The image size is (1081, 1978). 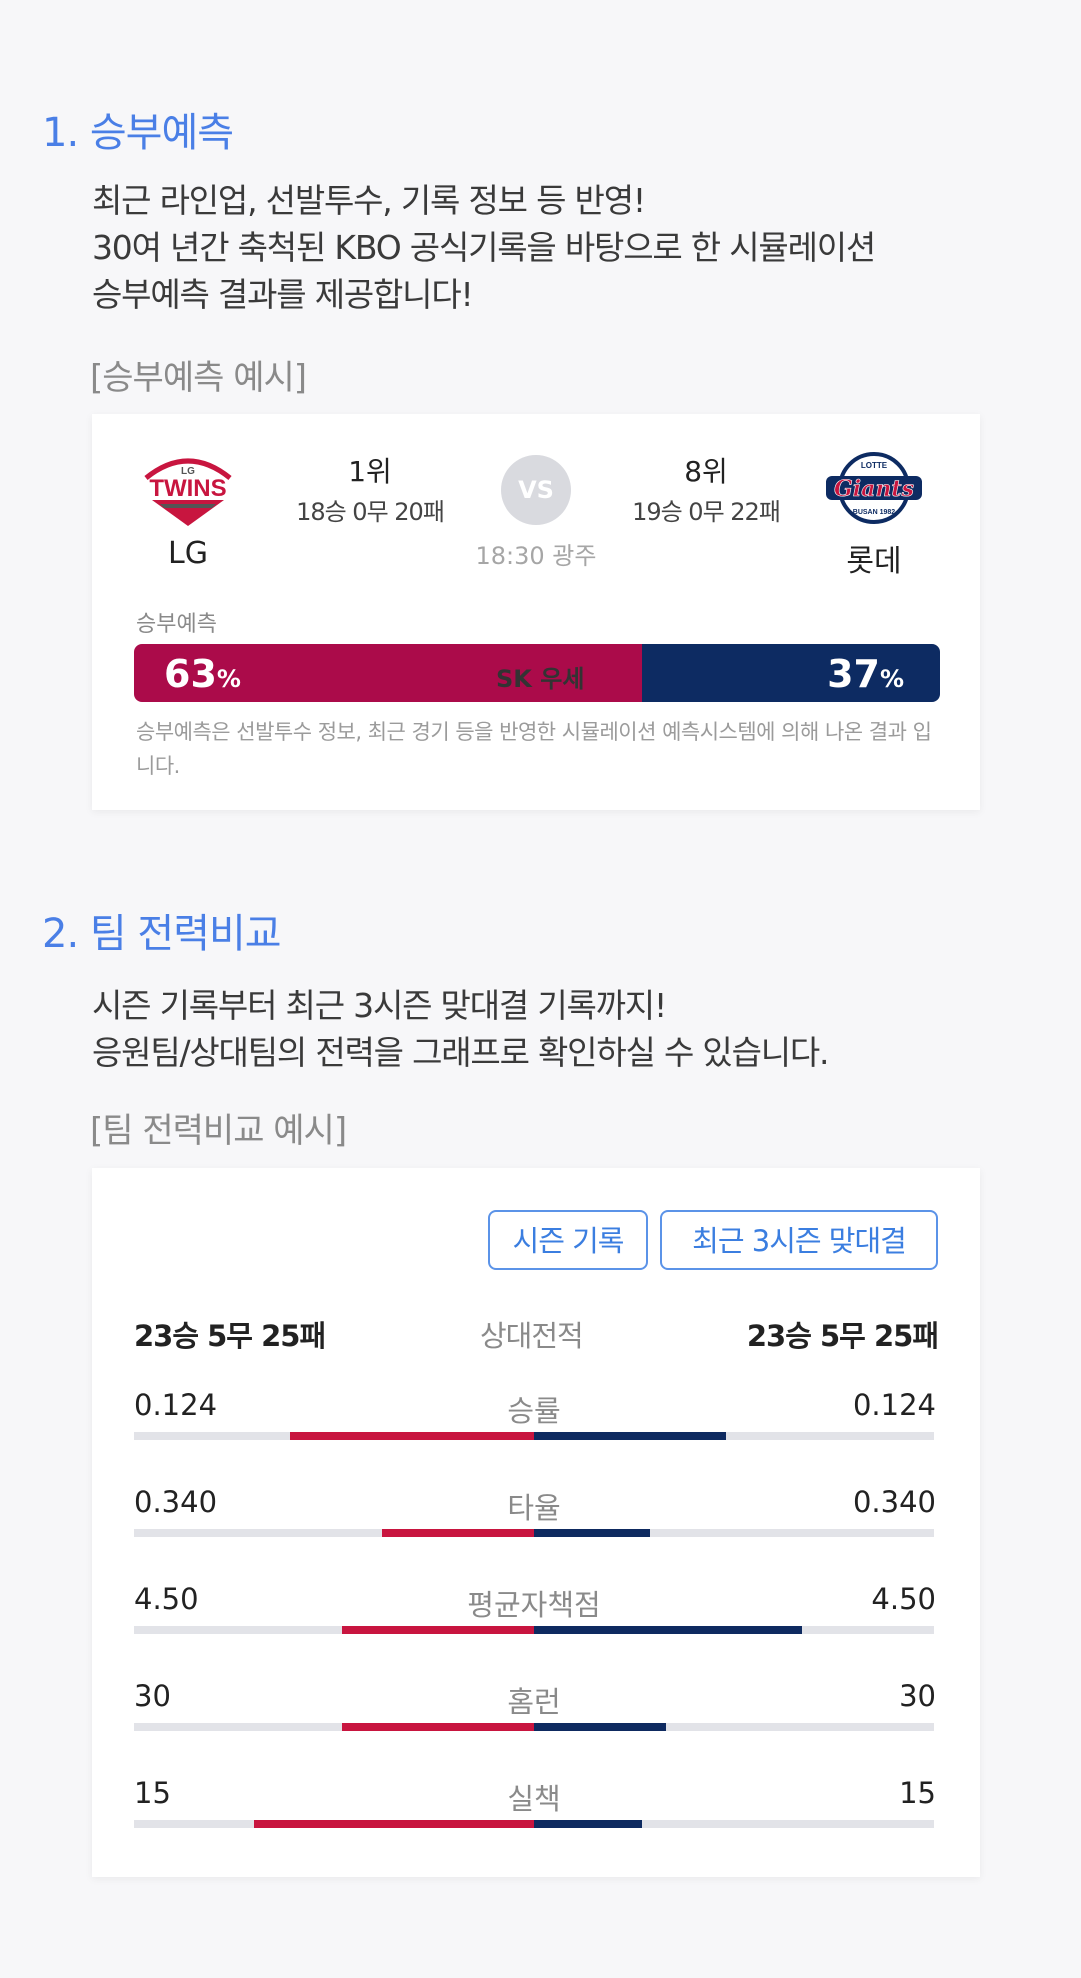 What do you see at coordinates (540, 679) in the screenshot?
I see `advantage-text: SK 우세` at bounding box center [540, 679].